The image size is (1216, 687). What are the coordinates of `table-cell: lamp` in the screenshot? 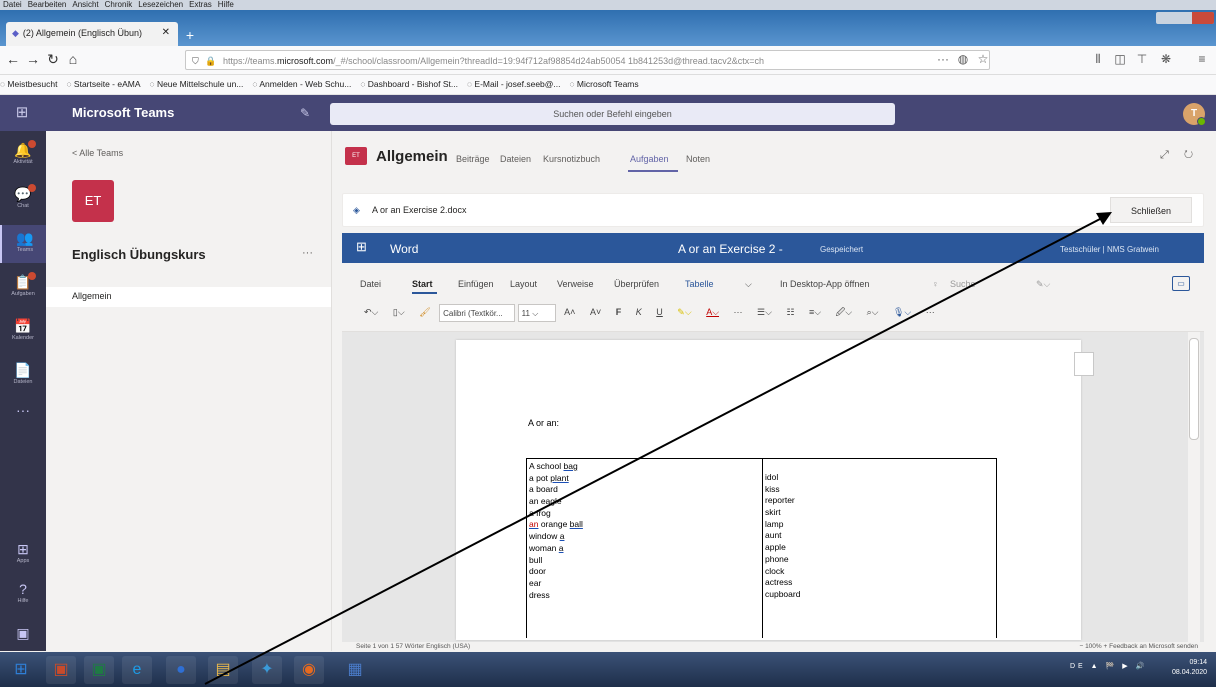 It's located at (782, 525).